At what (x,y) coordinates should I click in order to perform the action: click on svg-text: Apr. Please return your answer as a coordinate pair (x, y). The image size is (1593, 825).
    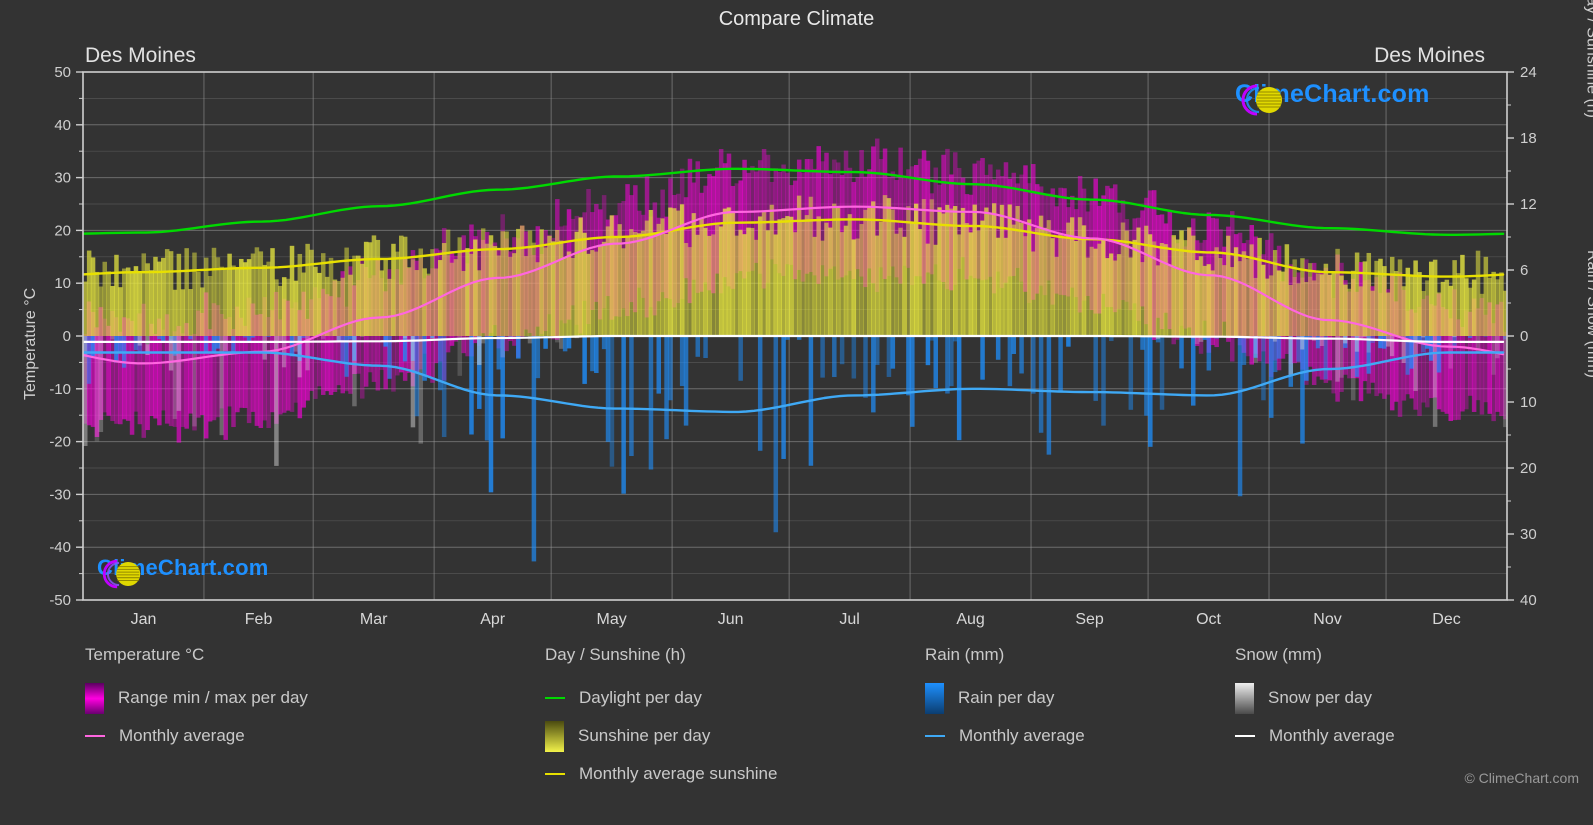
    Looking at the image, I should click on (493, 619).